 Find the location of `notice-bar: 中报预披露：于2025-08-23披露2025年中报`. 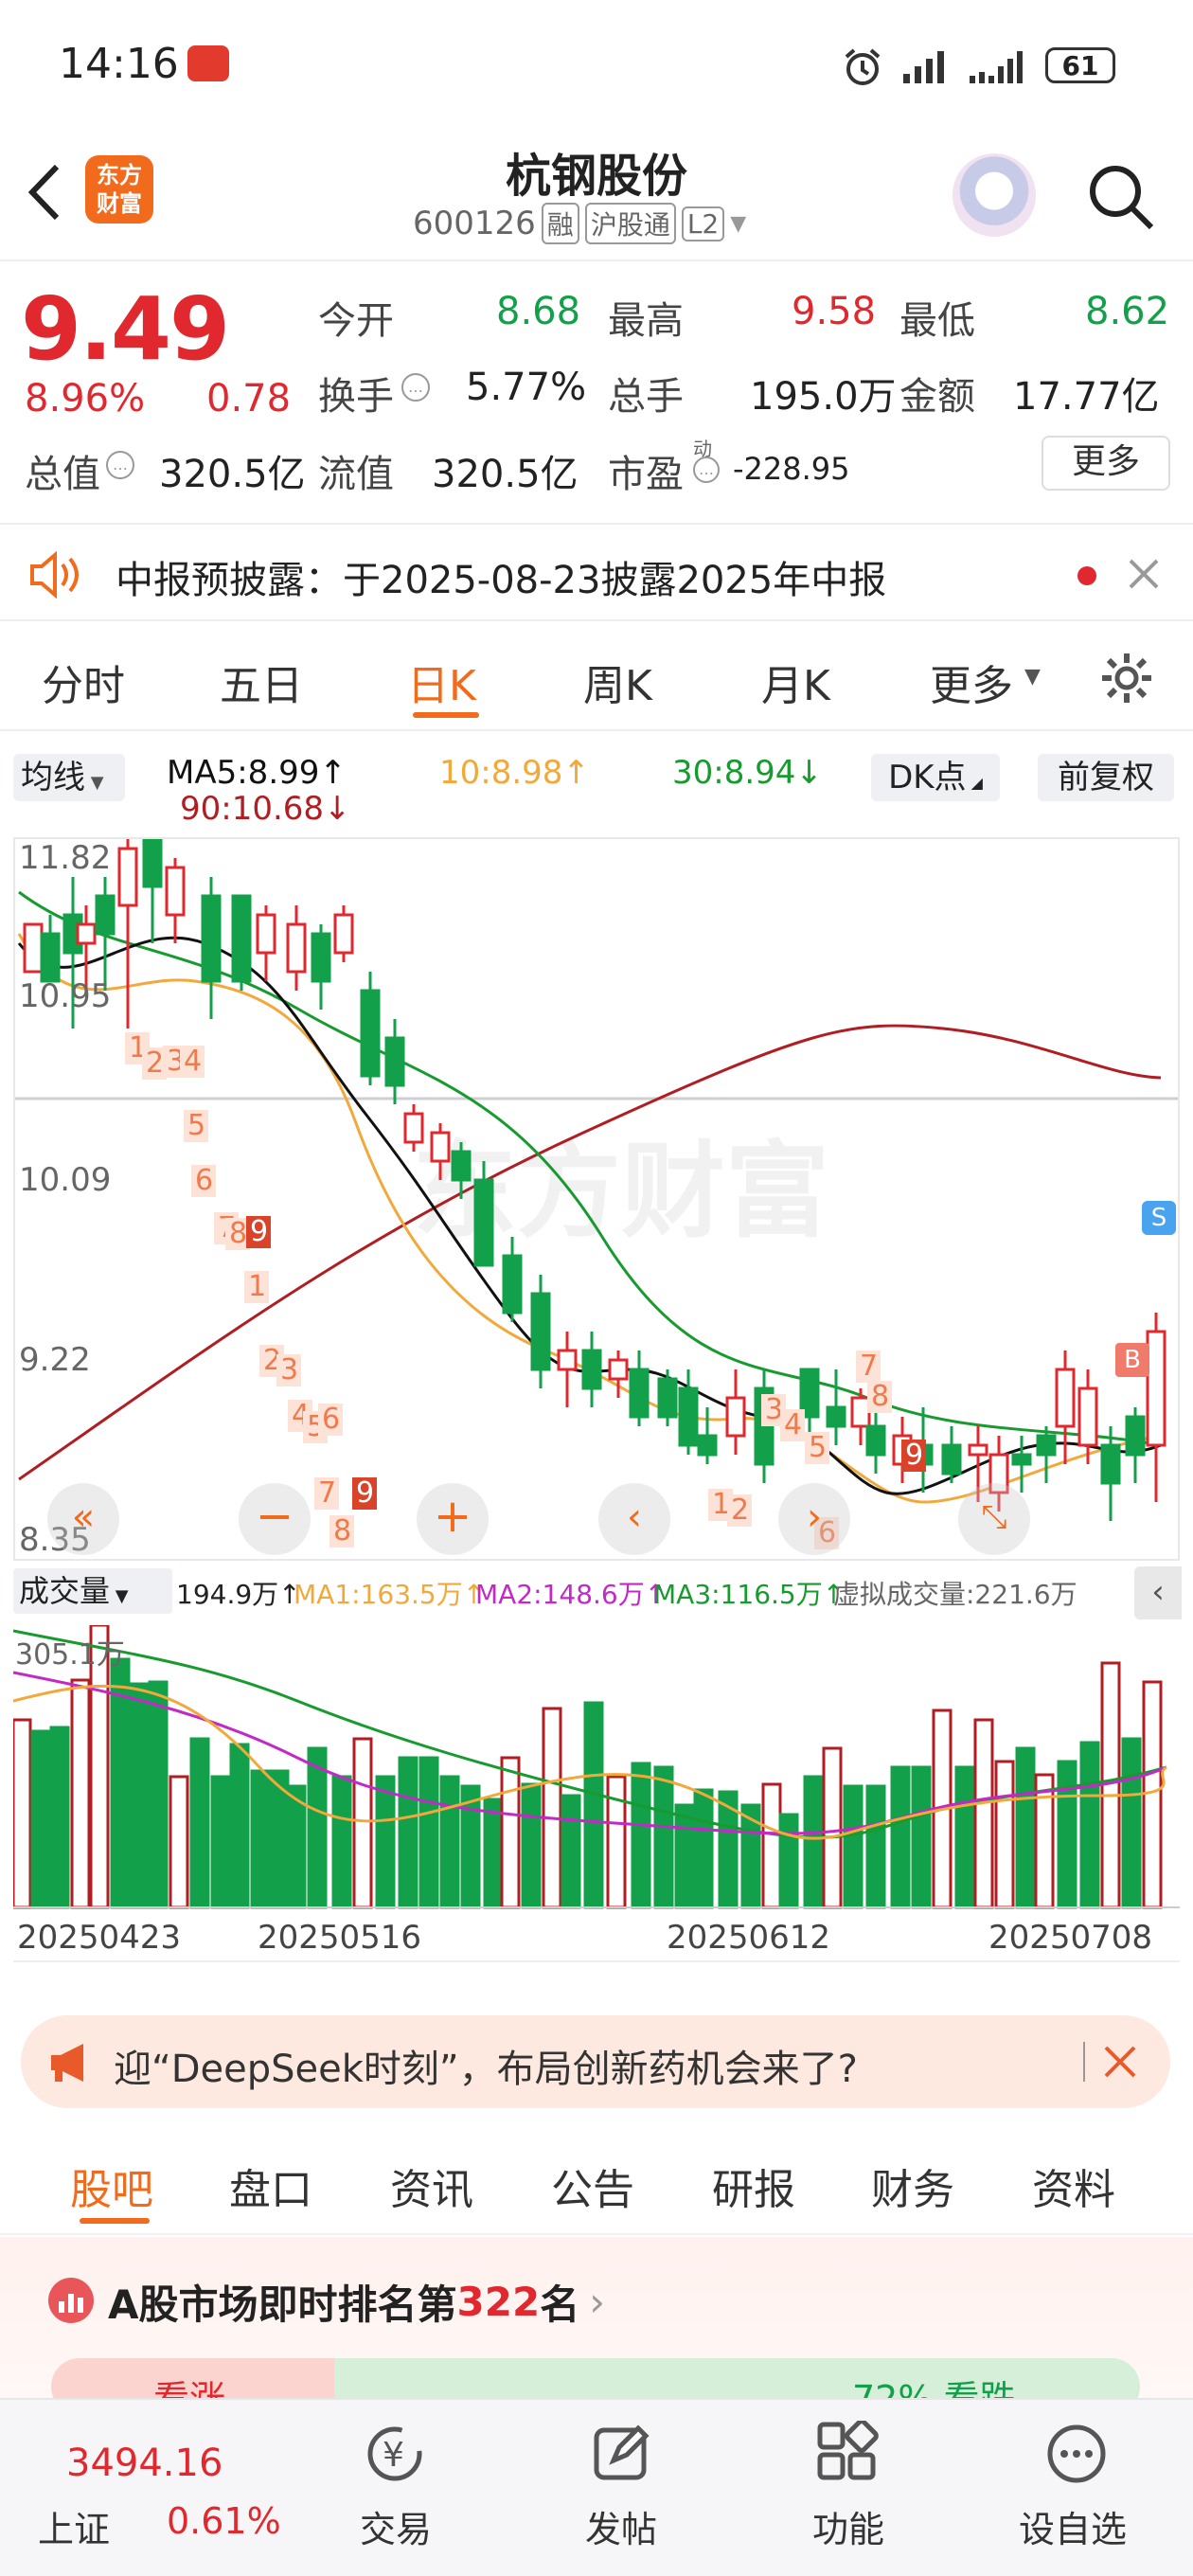

notice-bar: 中报预披露：于2025-08-23披露2025年中报 is located at coordinates (596, 572).